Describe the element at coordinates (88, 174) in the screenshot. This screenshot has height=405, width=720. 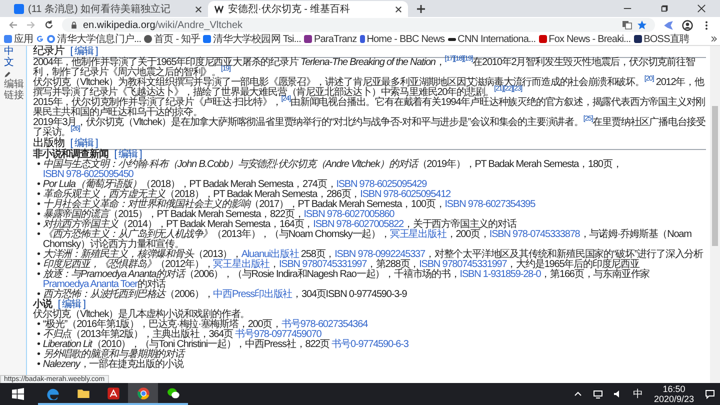
I see `link: ISBN 978-6025095450` at that location.